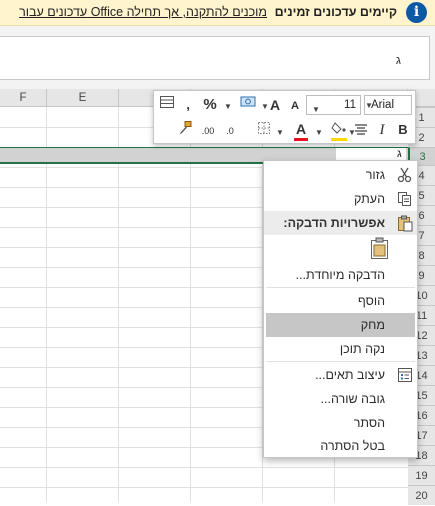  I want to click on menu-item-label: מחק, so click(372, 325).